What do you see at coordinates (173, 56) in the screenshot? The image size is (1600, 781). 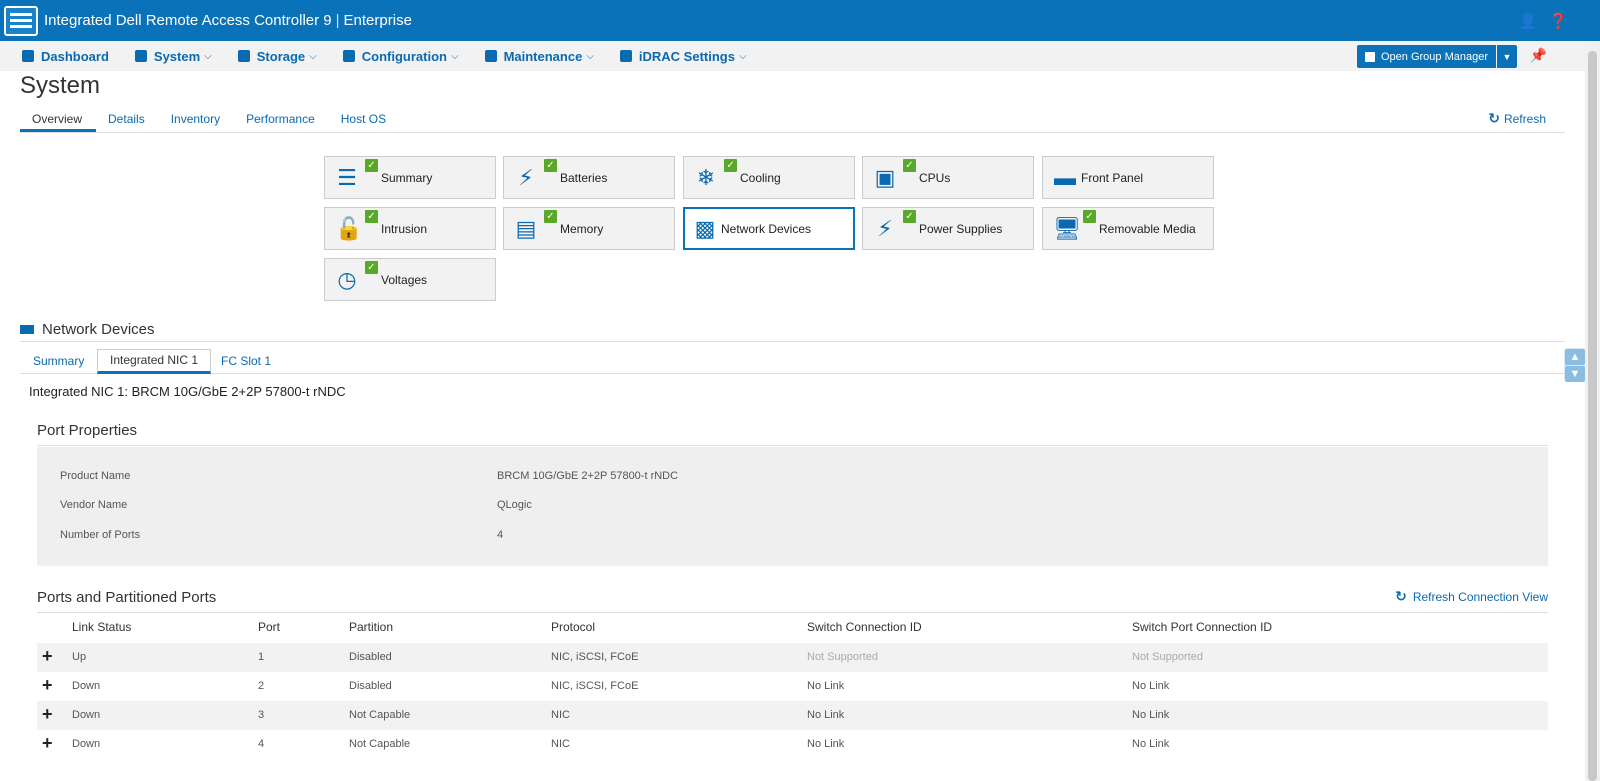 I see `menu-system: System ⌵` at bounding box center [173, 56].